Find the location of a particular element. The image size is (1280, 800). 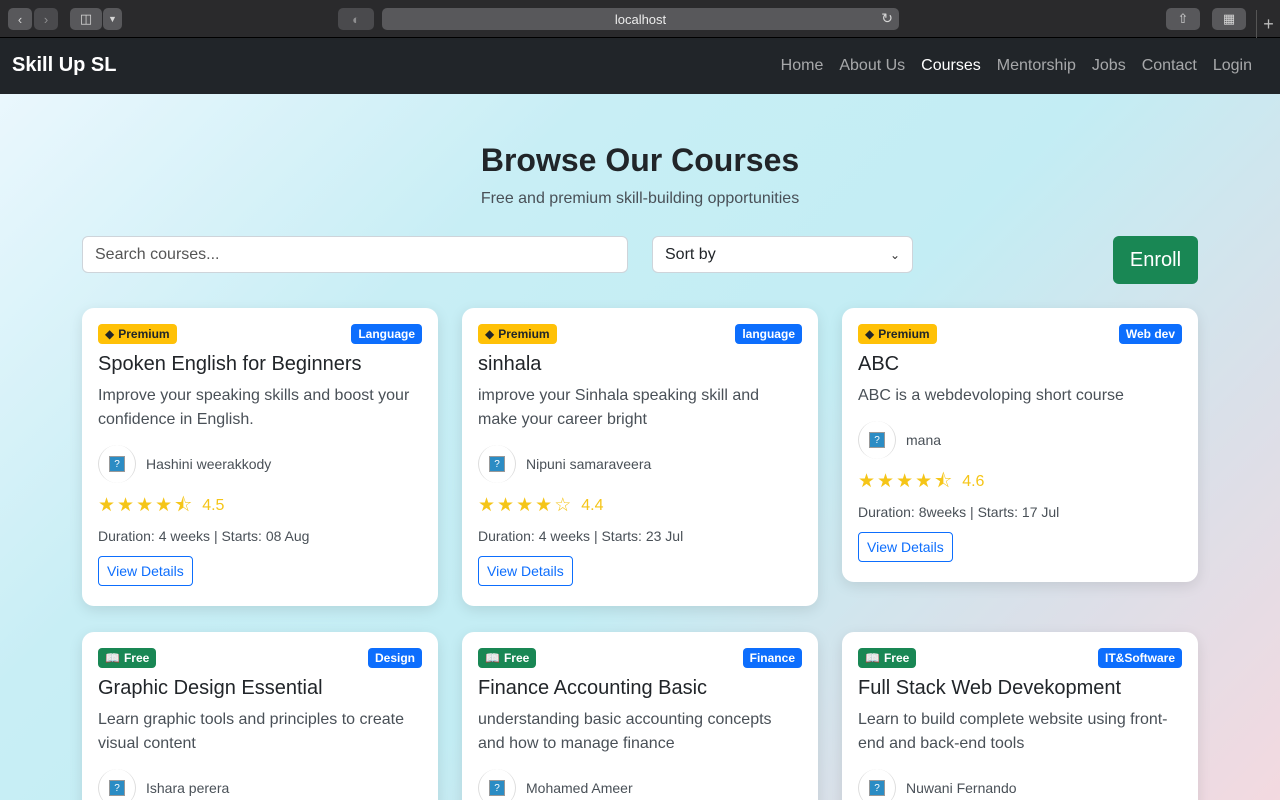

course-title: Graphic Design Essential is located at coordinates (210, 688).